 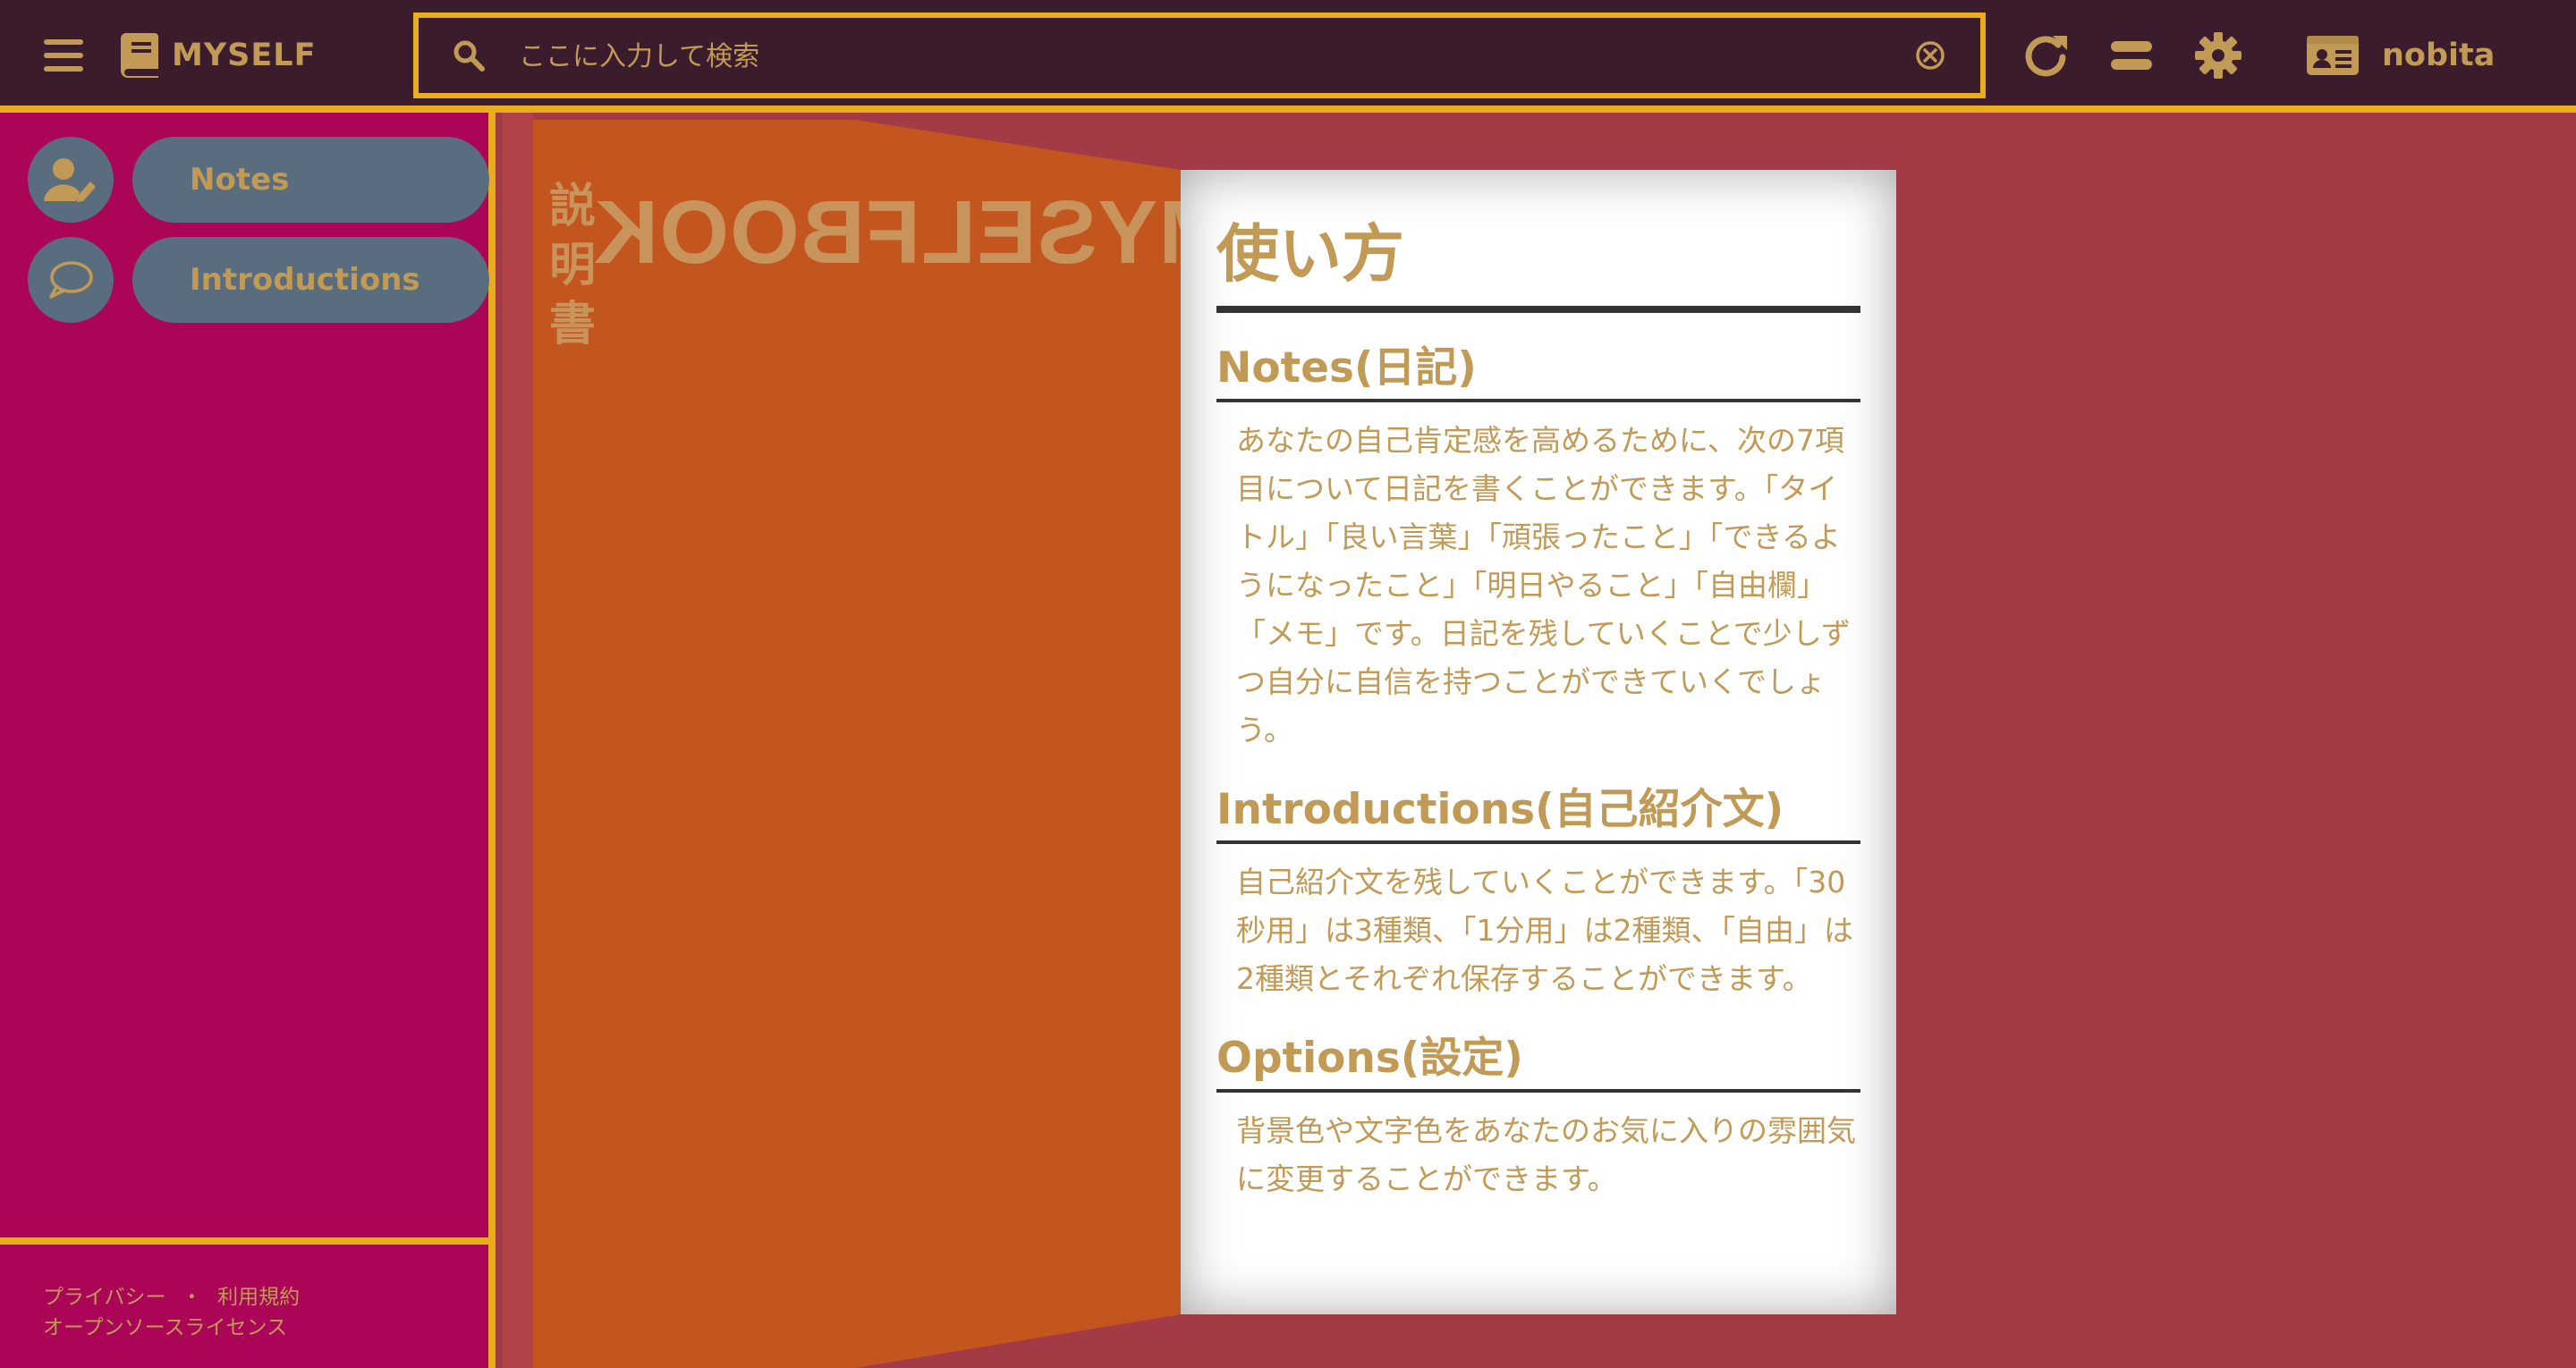 What do you see at coordinates (1546, 1154) in the screenshot?
I see `section-body-options: 背景色や文字色をあなたのお気に入りの雰囲気に変更することができます。` at bounding box center [1546, 1154].